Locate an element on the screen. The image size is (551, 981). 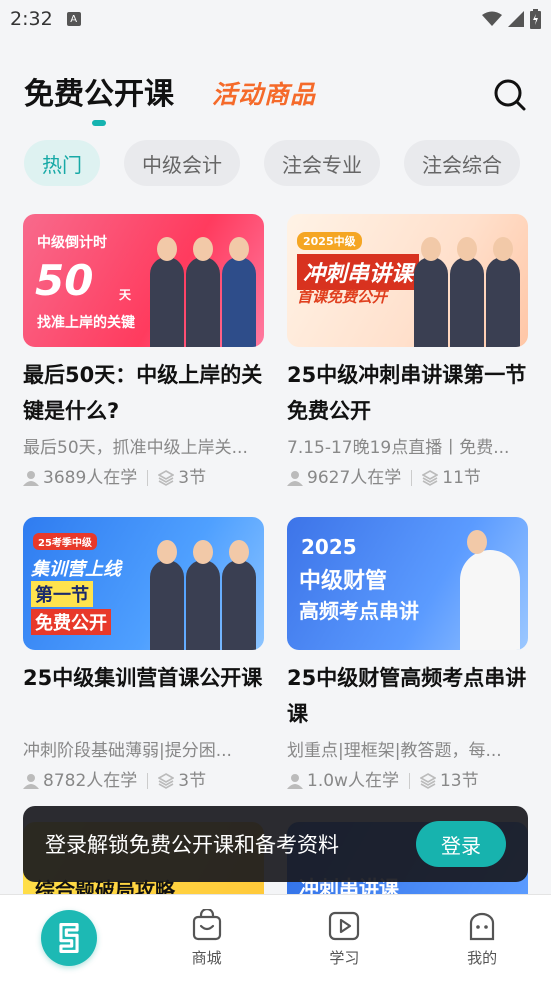
play-icon is located at coordinates (344, 925).